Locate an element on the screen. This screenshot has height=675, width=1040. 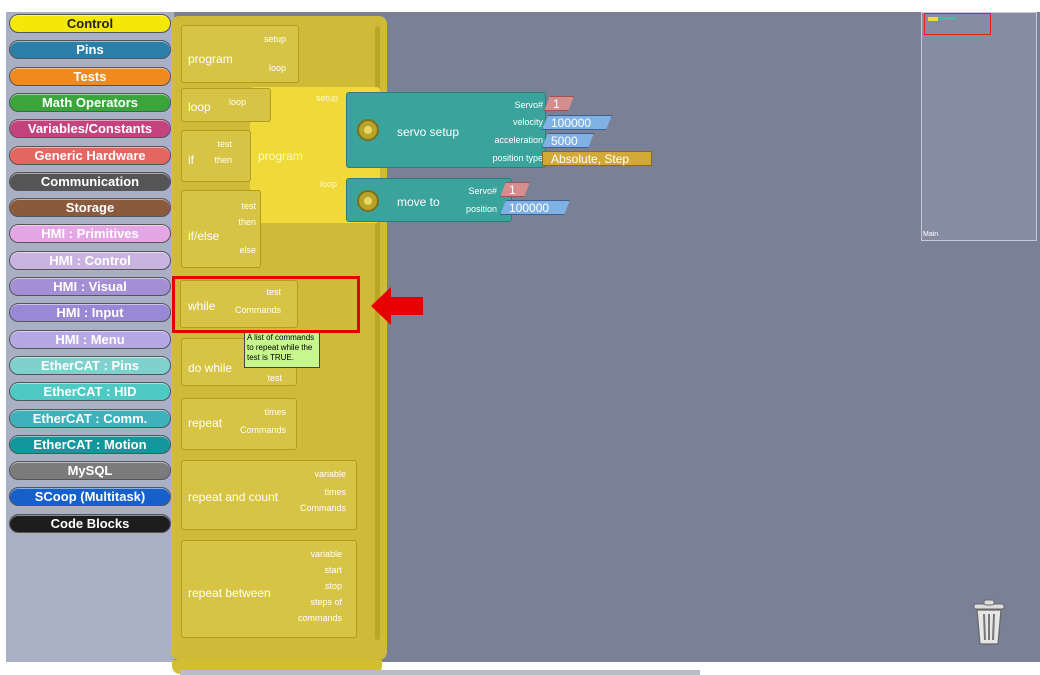
top-strip is located at coordinates (607, 6).